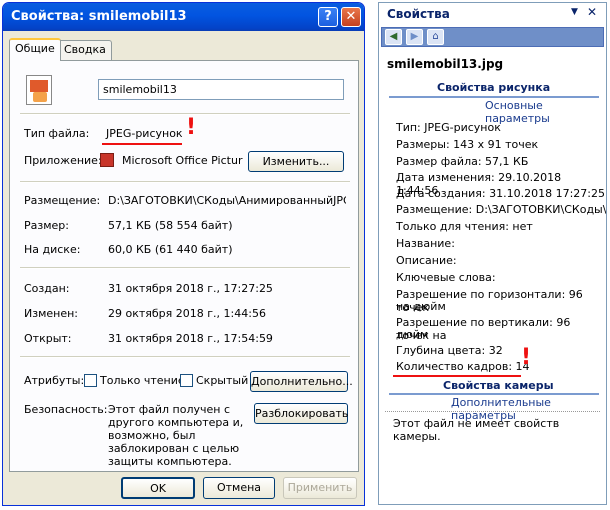 The height and width of the screenshot is (510, 610). Describe the element at coordinates (190, 288) in the screenshot. I see `created-value: 31 октября 2018 г., 17:27:25` at that location.